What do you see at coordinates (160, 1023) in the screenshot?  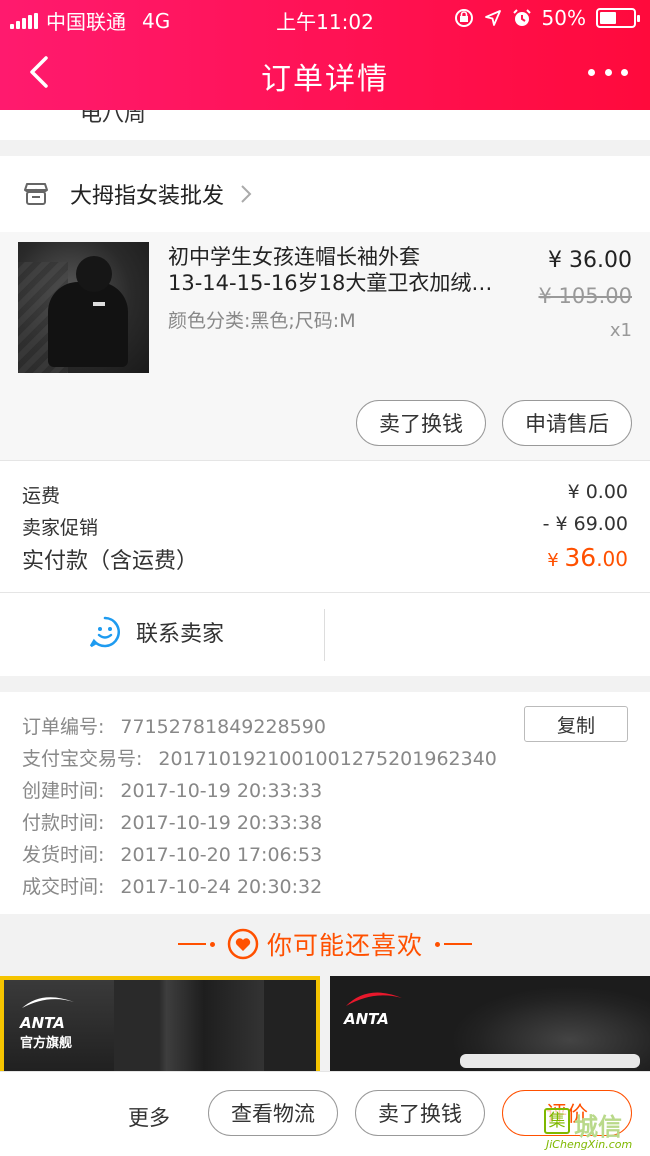 I see `recommended-product-1: ANTA 官方旗舰` at bounding box center [160, 1023].